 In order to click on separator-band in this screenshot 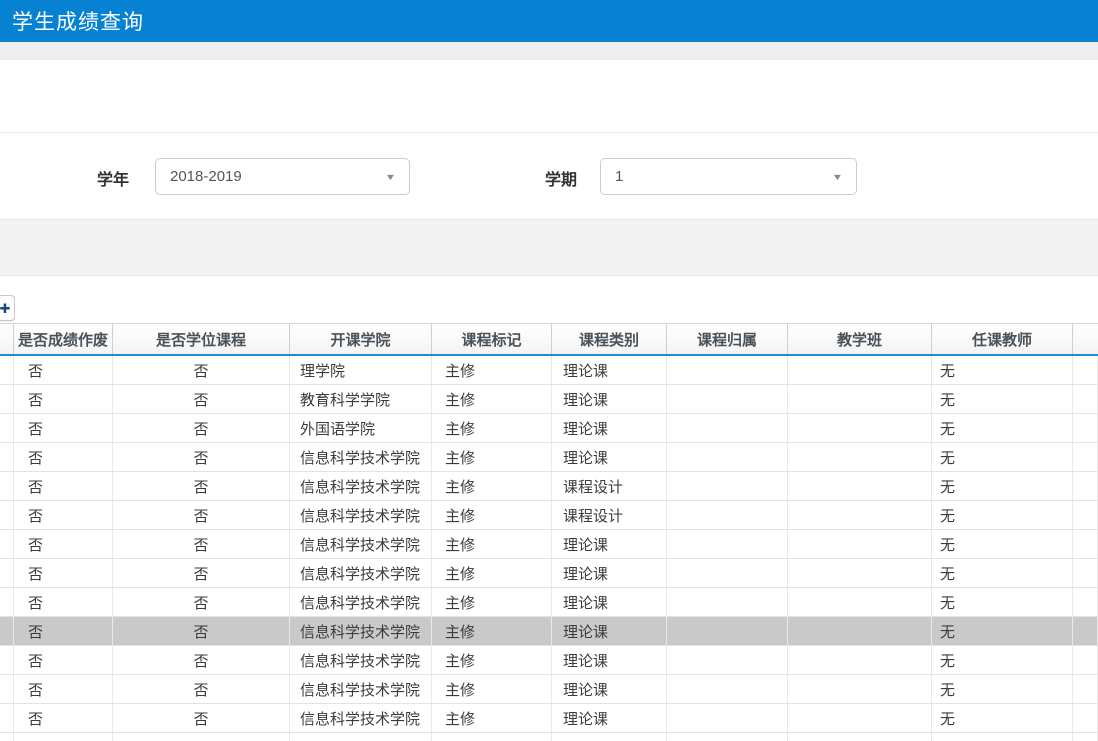, I will do `click(549, 247)`.